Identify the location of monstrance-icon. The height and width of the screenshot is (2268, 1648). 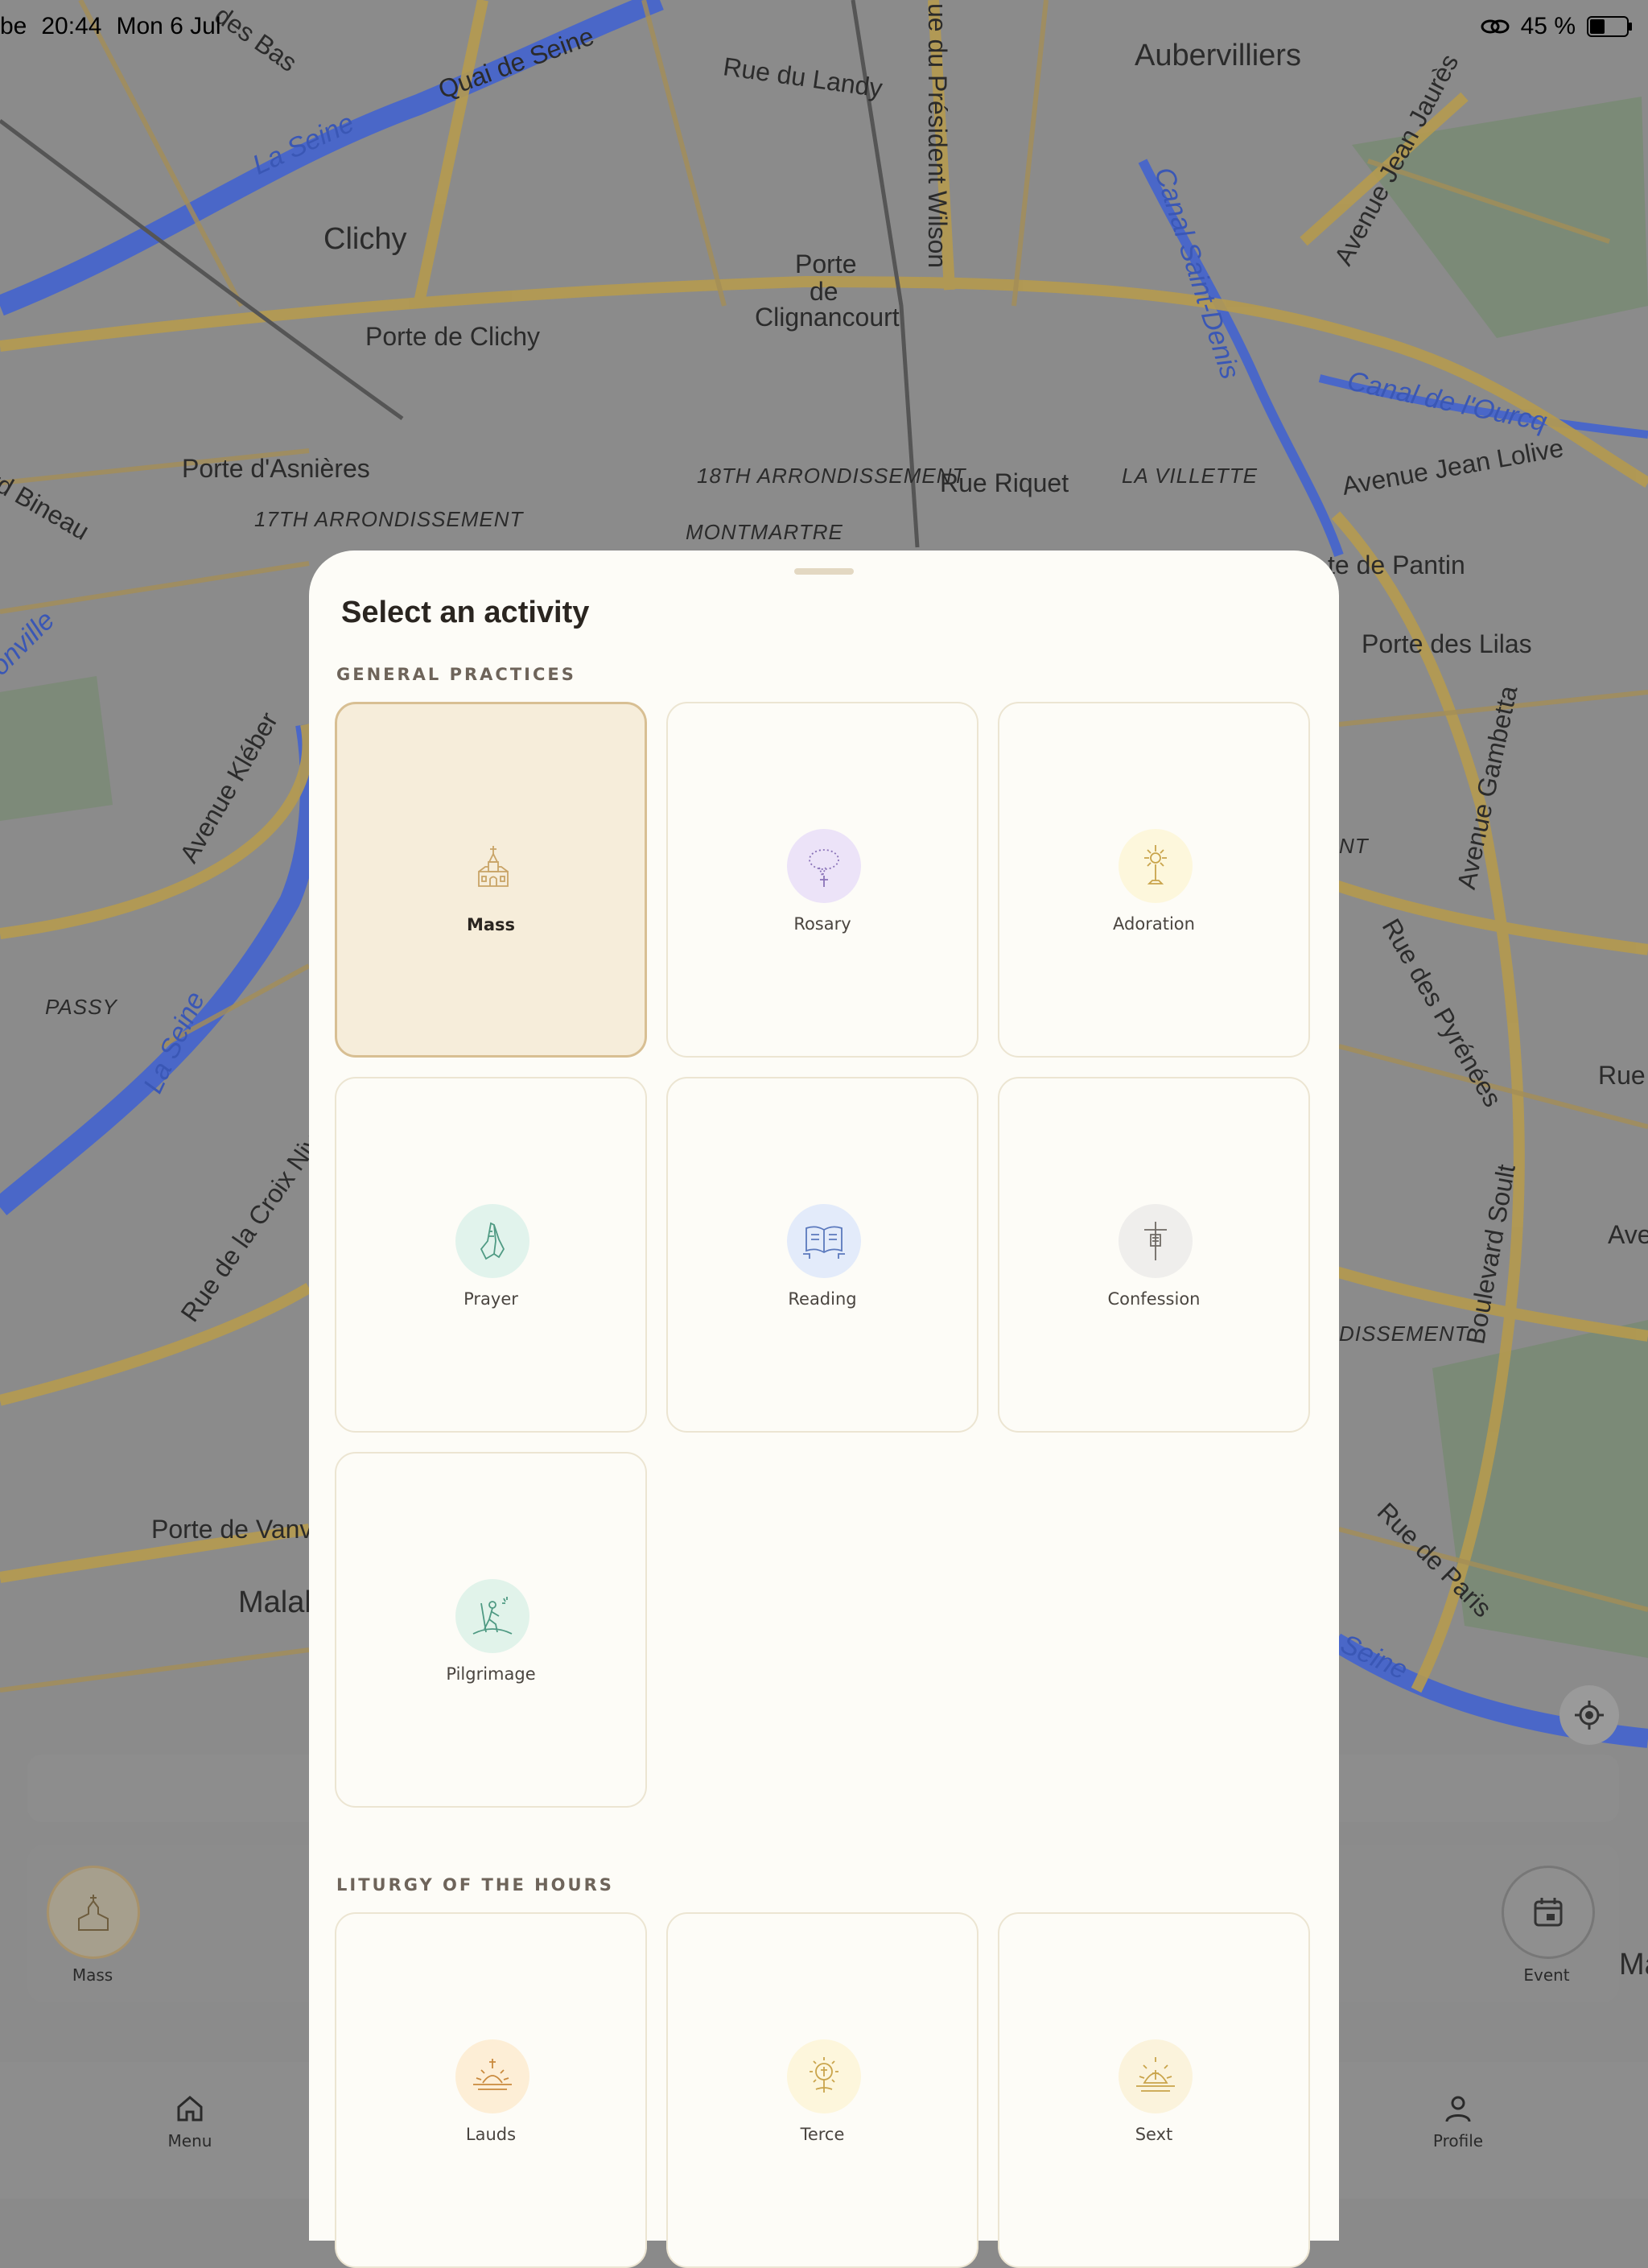
(1155, 865).